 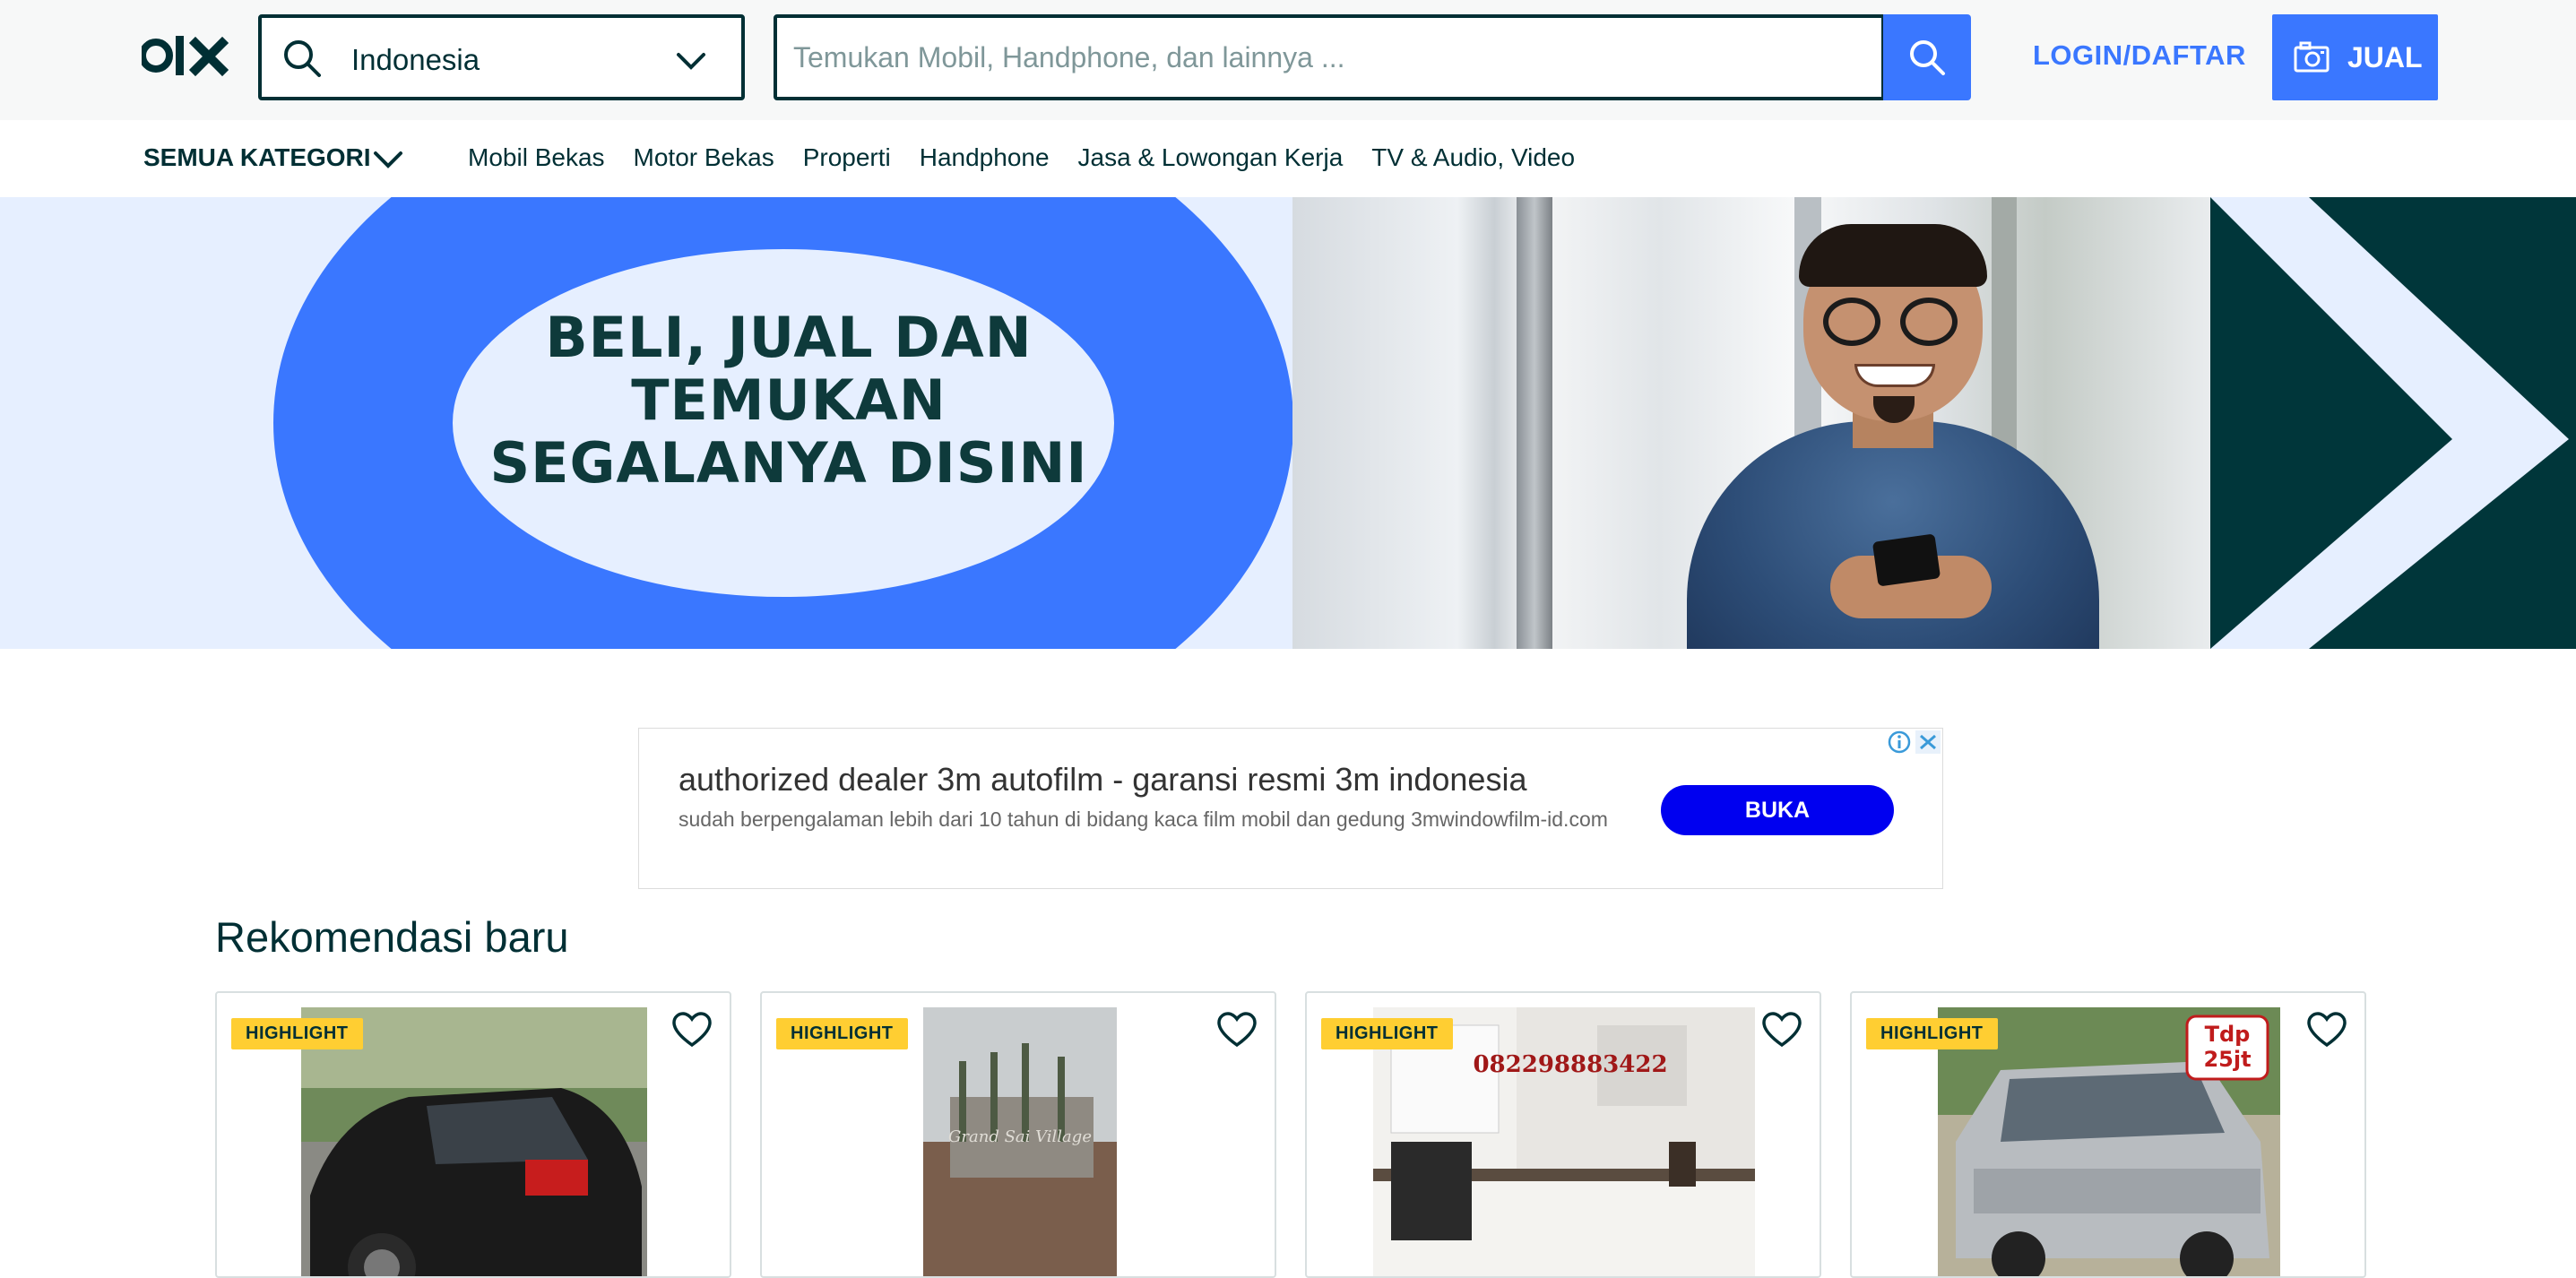 What do you see at coordinates (1320, 57) in the screenshot?
I see `search-input` at bounding box center [1320, 57].